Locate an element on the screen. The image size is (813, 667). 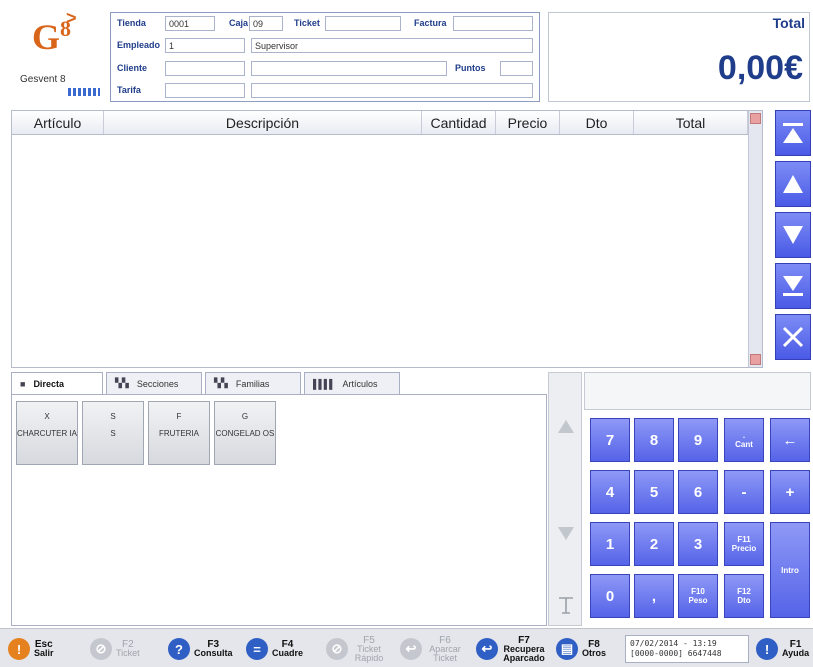
key-intro: Intro is located at coordinates (790, 570).